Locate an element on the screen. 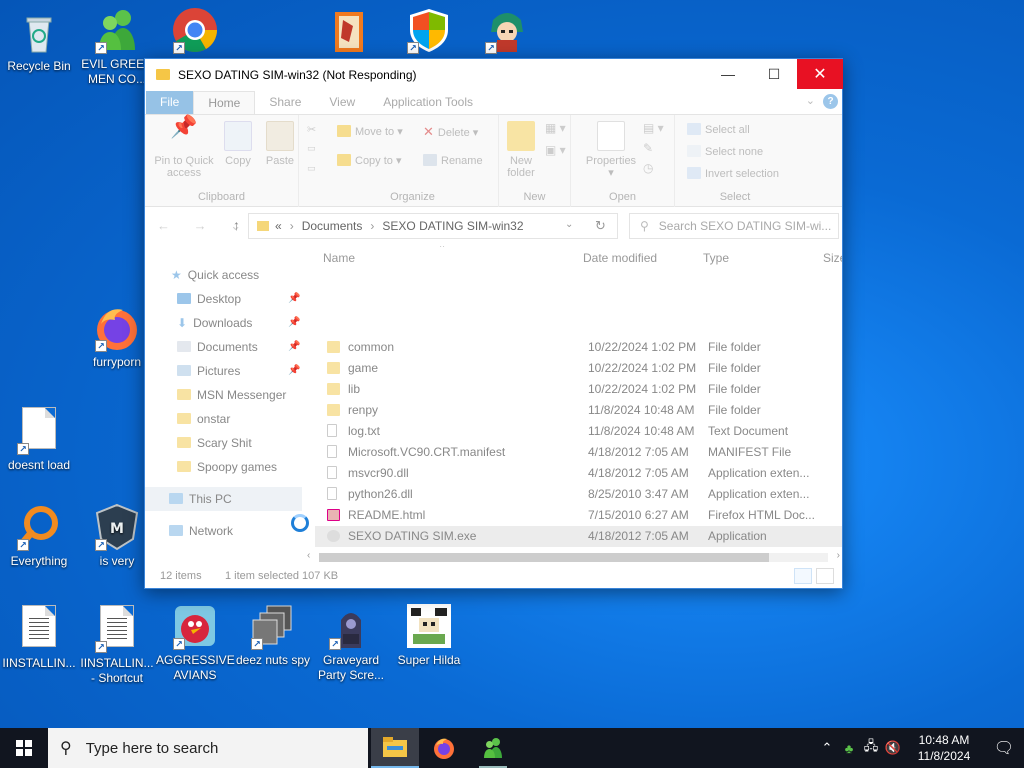 The height and width of the screenshot is (768, 1024). taskbar-file-explorer is located at coordinates (395, 748).